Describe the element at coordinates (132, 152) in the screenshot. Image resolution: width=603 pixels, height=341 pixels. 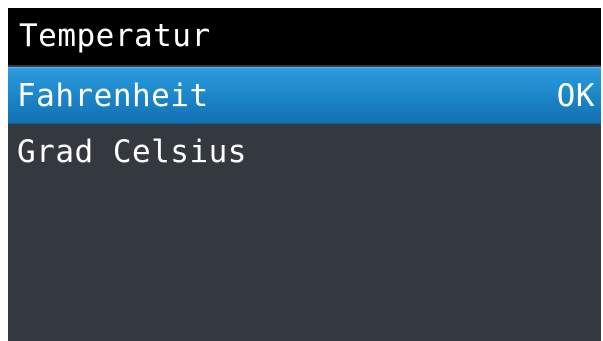
I see `menu-item-label: Grad Celsius` at that location.